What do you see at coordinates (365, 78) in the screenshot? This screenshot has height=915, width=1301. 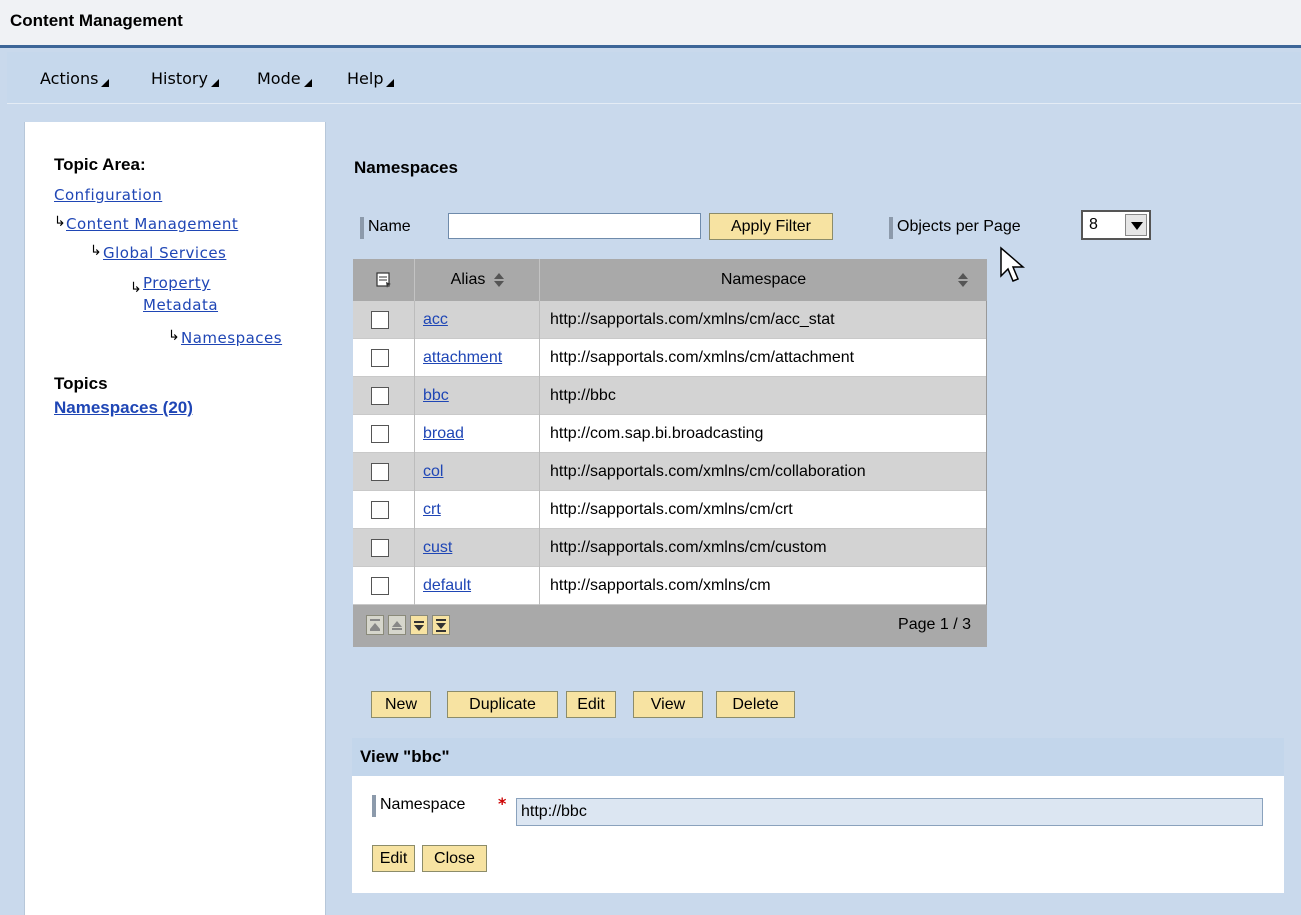 I see `menu-help-label: Help` at bounding box center [365, 78].